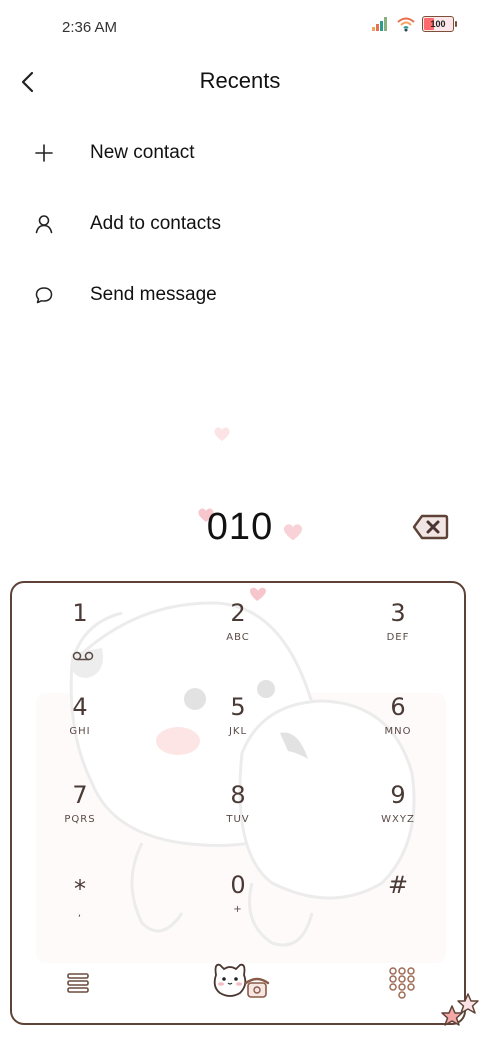 The height and width of the screenshot is (1040, 480). I want to click on page-title: Recents, so click(240, 80).